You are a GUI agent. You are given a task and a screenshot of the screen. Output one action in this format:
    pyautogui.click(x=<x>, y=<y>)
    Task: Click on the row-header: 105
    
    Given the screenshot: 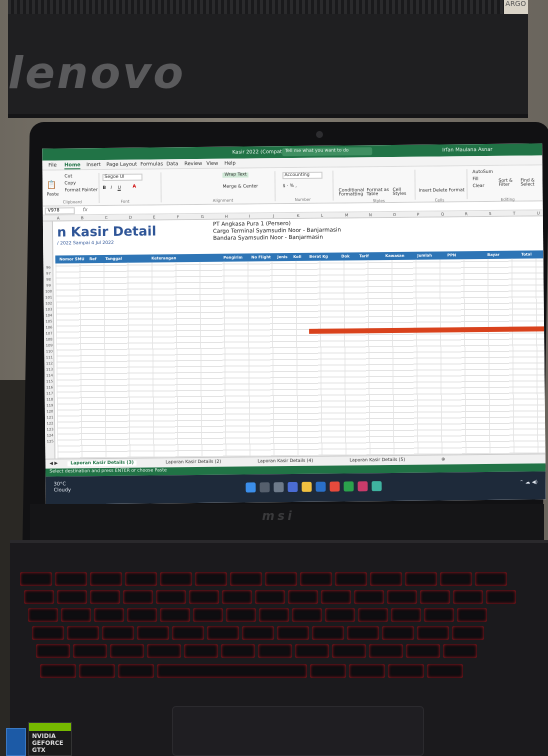 What is the action you would take?
    pyautogui.click(x=49, y=322)
    